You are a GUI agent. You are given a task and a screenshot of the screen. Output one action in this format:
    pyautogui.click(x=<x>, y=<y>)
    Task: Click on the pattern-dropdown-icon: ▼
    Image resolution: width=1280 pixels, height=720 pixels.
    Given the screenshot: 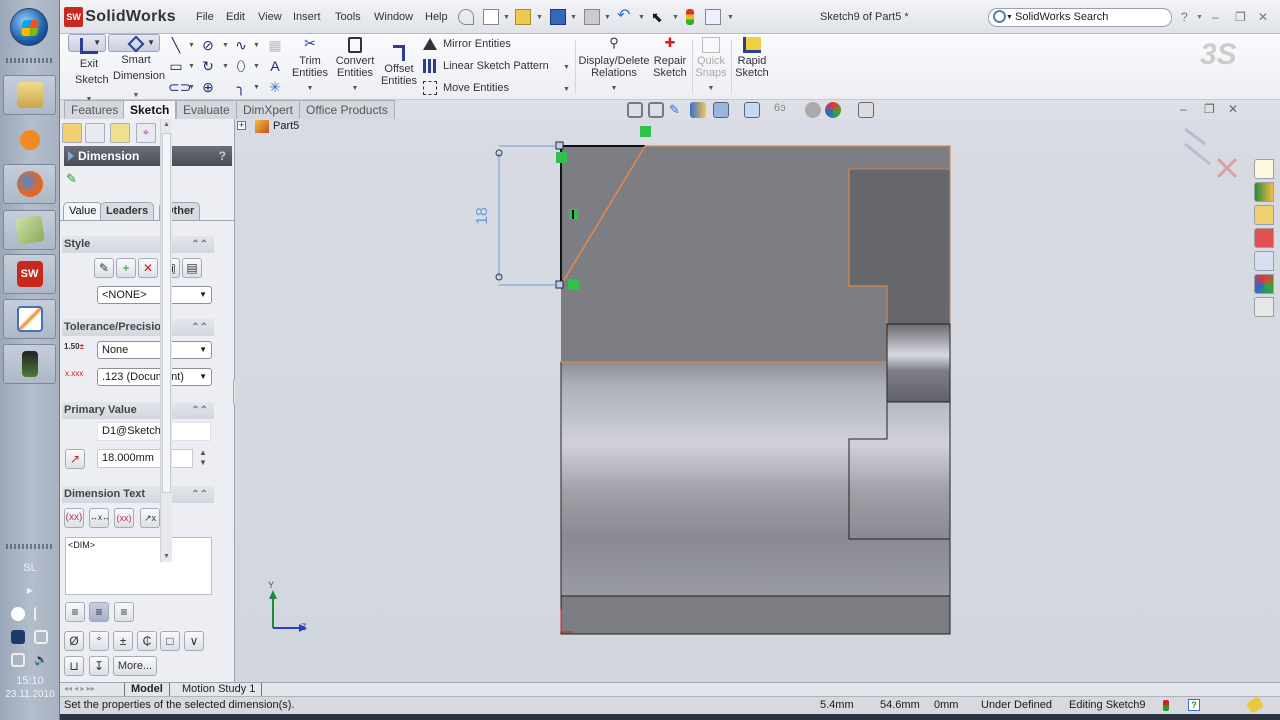 What is the action you would take?
    pyautogui.click(x=566, y=67)
    